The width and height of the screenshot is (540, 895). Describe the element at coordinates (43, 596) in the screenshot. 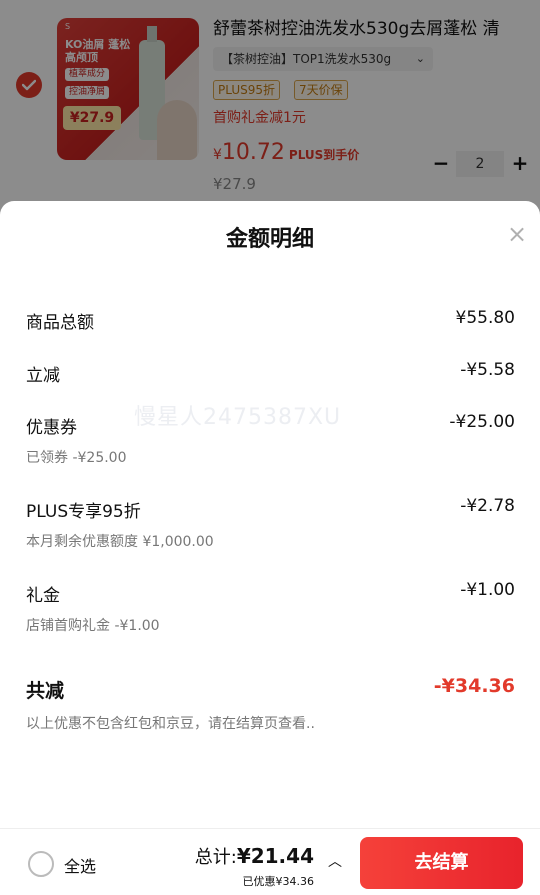

I see `row-label: 礼金` at that location.